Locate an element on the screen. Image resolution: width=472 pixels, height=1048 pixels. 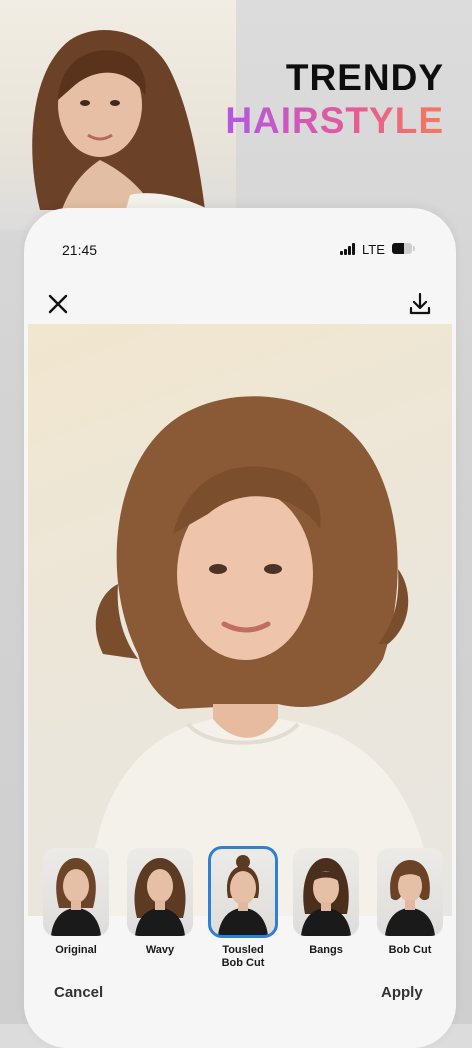
style-thumb-tousled-bob-cut is located at coordinates (243, 892).